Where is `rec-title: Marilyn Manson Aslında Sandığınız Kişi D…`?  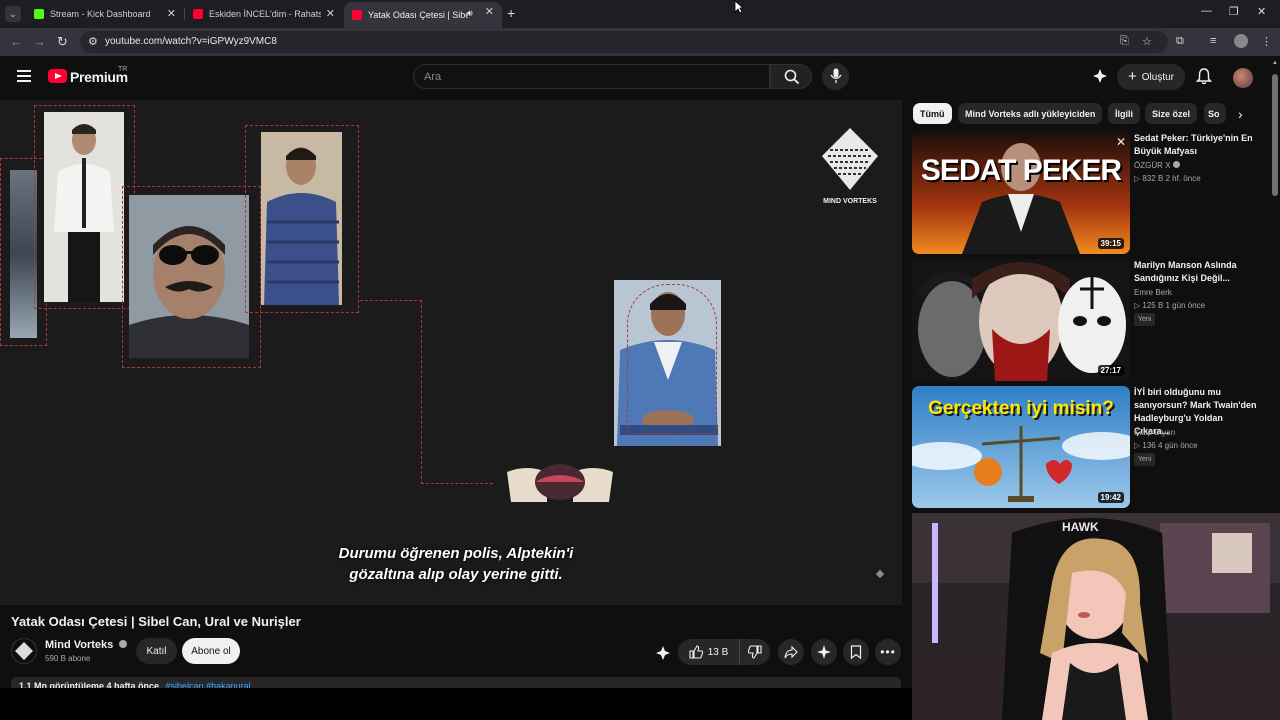
rec-title: Marilyn Manson Aslında Sandığınız Kişi D… is located at coordinates (1197, 272).